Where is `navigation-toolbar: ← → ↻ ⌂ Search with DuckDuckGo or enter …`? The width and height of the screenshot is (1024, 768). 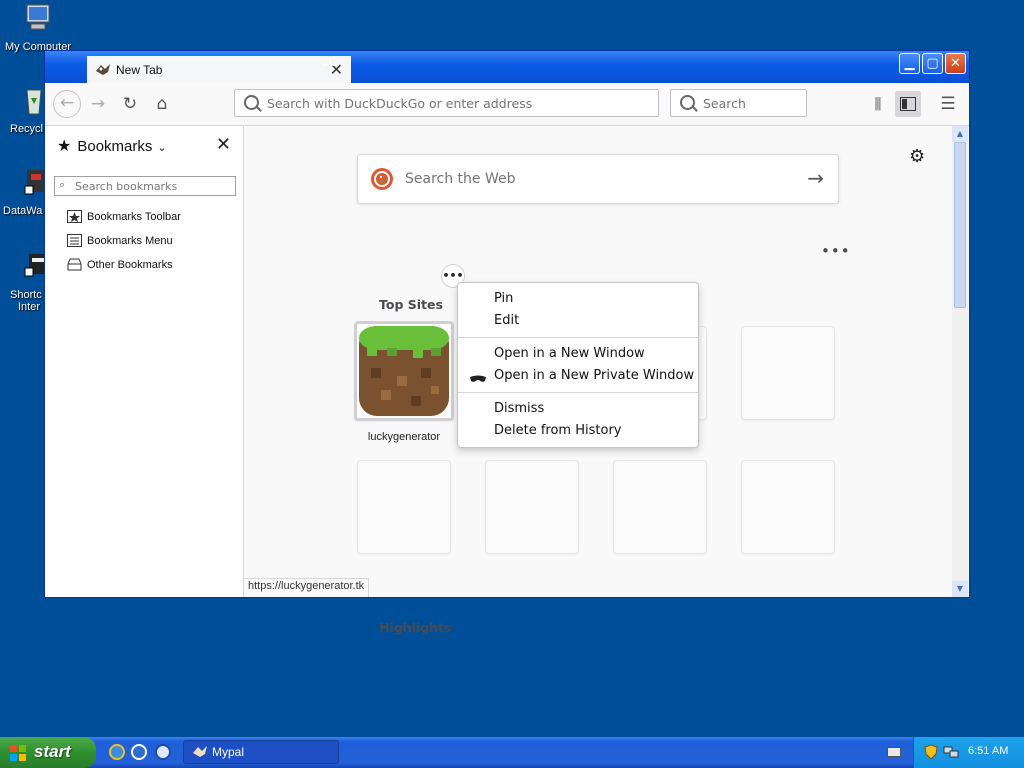 navigation-toolbar: ← → ↻ ⌂ Search with DuckDuckGo or enter … is located at coordinates (507, 104).